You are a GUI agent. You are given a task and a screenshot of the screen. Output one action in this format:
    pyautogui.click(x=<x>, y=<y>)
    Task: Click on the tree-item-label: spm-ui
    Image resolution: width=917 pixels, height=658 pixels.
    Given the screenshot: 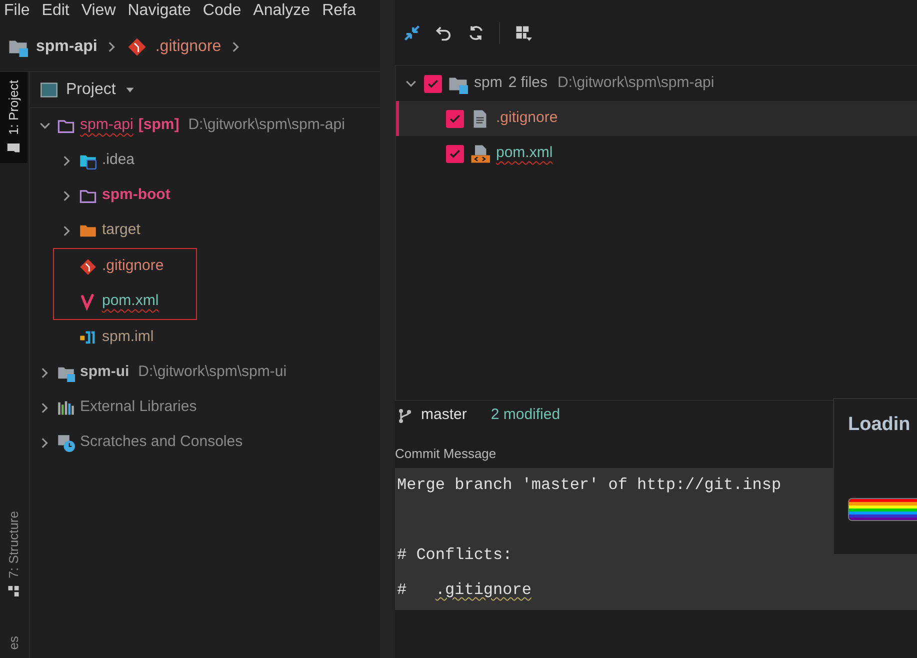 What is the action you would take?
    pyautogui.click(x=105, y=372)
    